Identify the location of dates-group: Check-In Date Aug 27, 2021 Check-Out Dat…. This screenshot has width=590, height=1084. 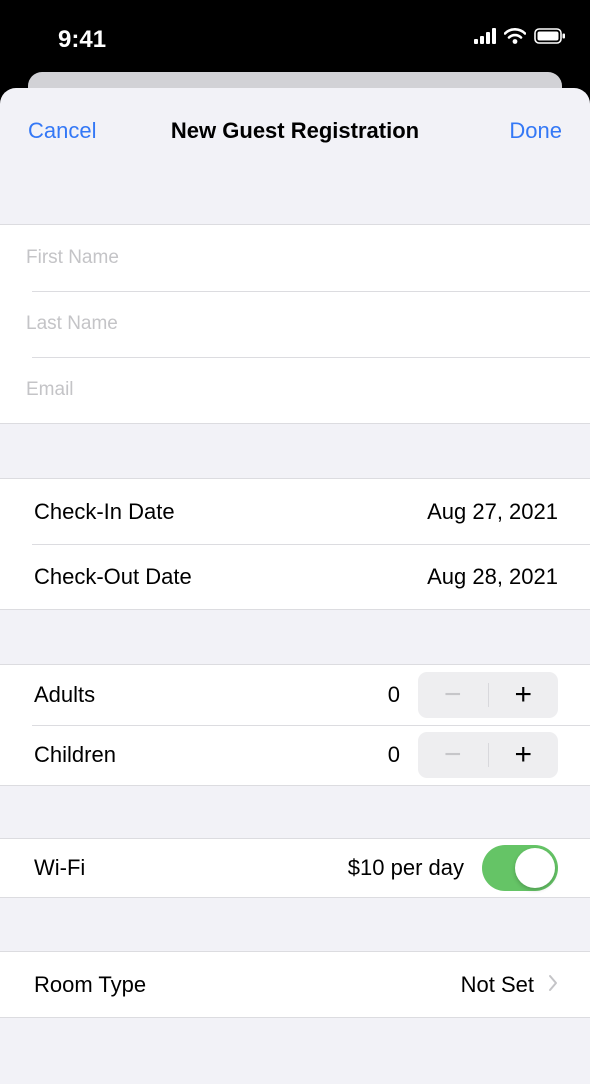
(295, 544).